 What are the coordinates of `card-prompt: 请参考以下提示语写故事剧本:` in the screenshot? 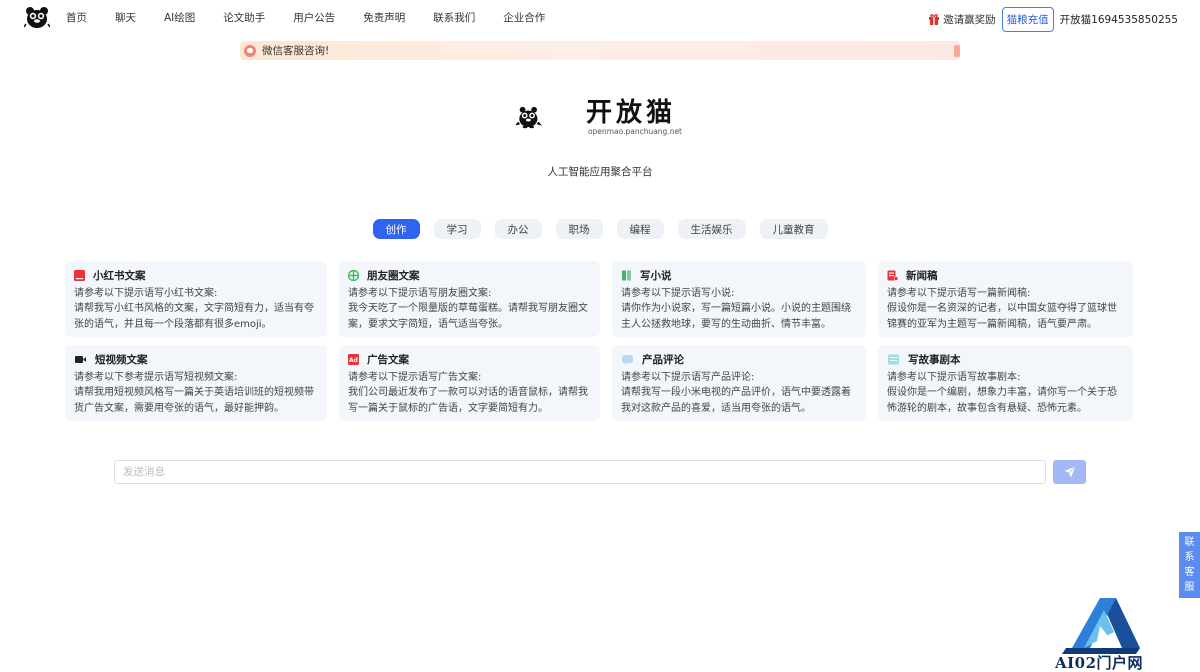 It's located at (954, 377).